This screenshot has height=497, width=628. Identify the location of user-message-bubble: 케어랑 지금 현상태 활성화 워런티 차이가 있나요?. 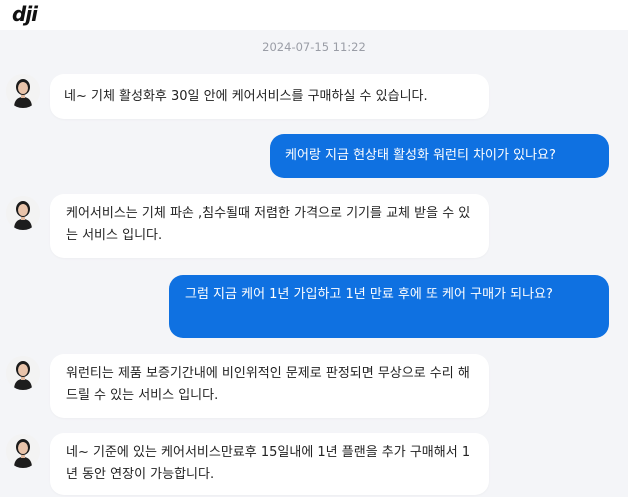
(439, 156).